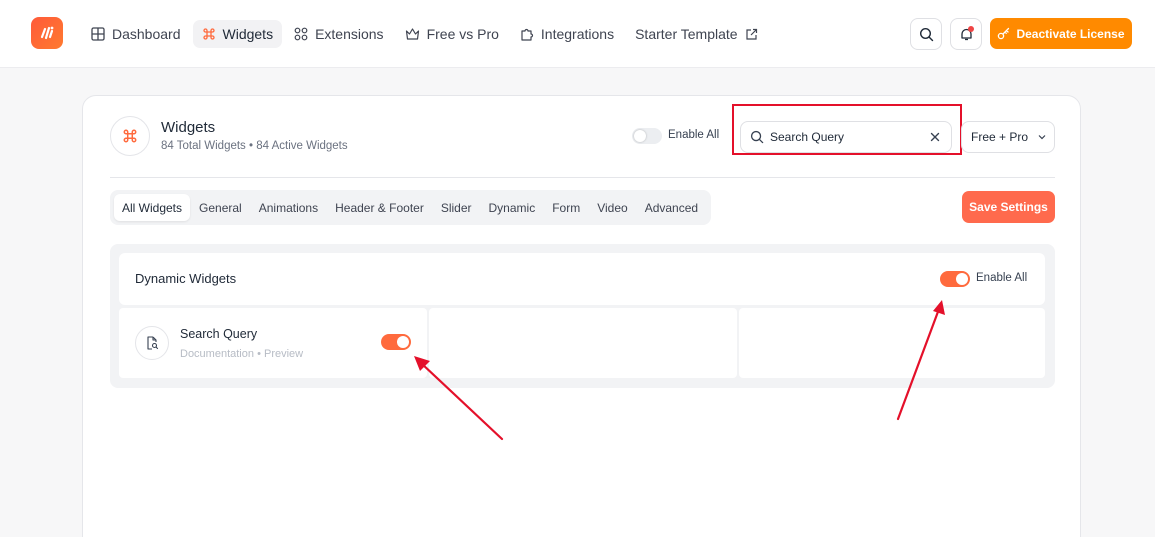 This screenshot has height=537, width=1155. Describe the element at coordinates (1004, 33) in the screenshot. I see `key-icon` at that location.